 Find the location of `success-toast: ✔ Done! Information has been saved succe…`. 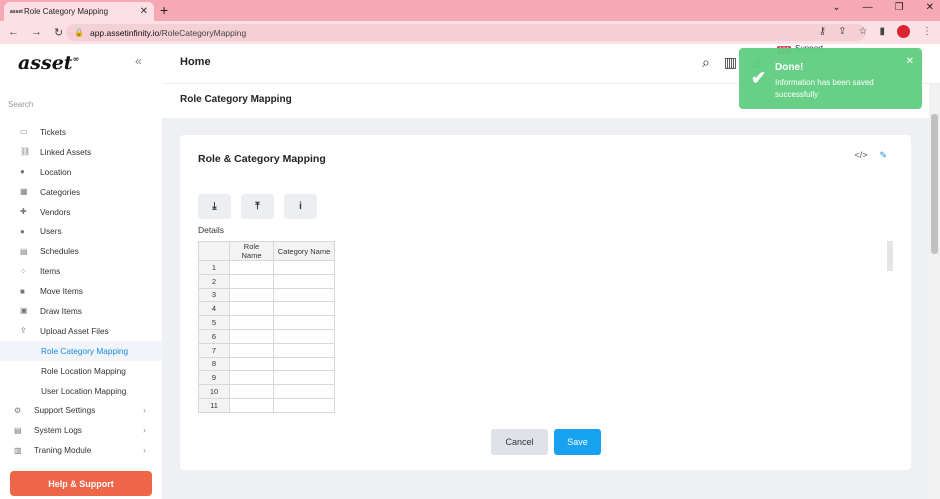

success-toast: ✔ Done! Information has been saved succe… is located at coordinates (830, 78).